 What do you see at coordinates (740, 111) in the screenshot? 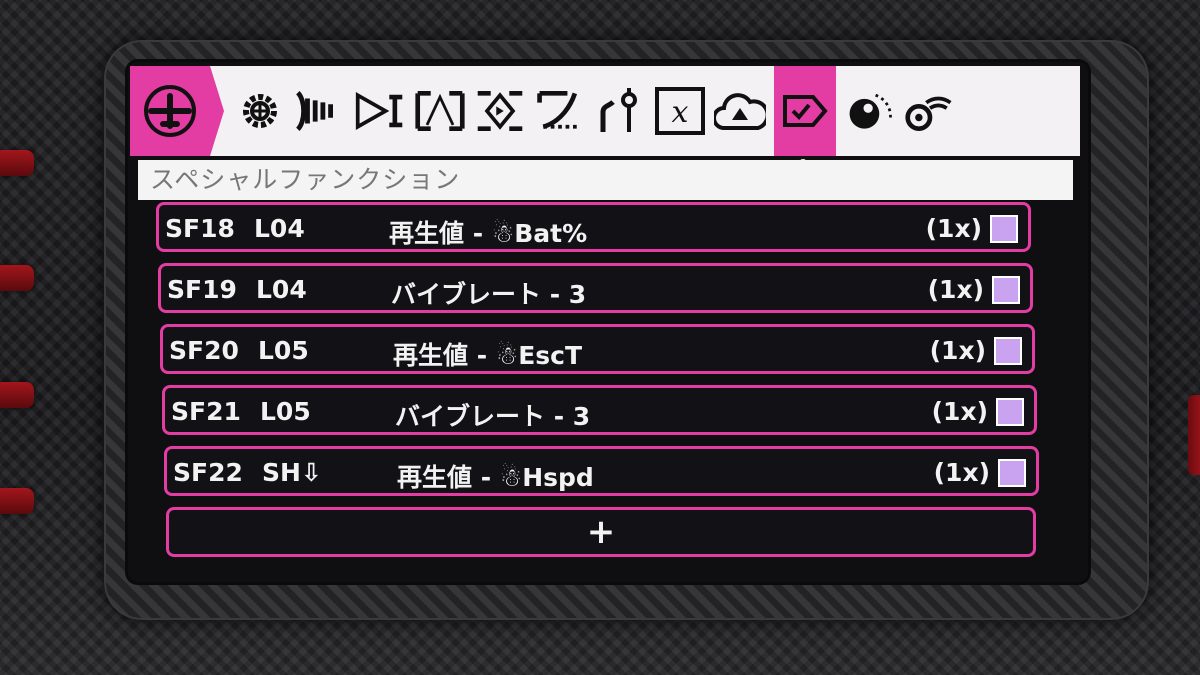
I see `telemetry-cloud-icon` at bounding box center [740, 111].